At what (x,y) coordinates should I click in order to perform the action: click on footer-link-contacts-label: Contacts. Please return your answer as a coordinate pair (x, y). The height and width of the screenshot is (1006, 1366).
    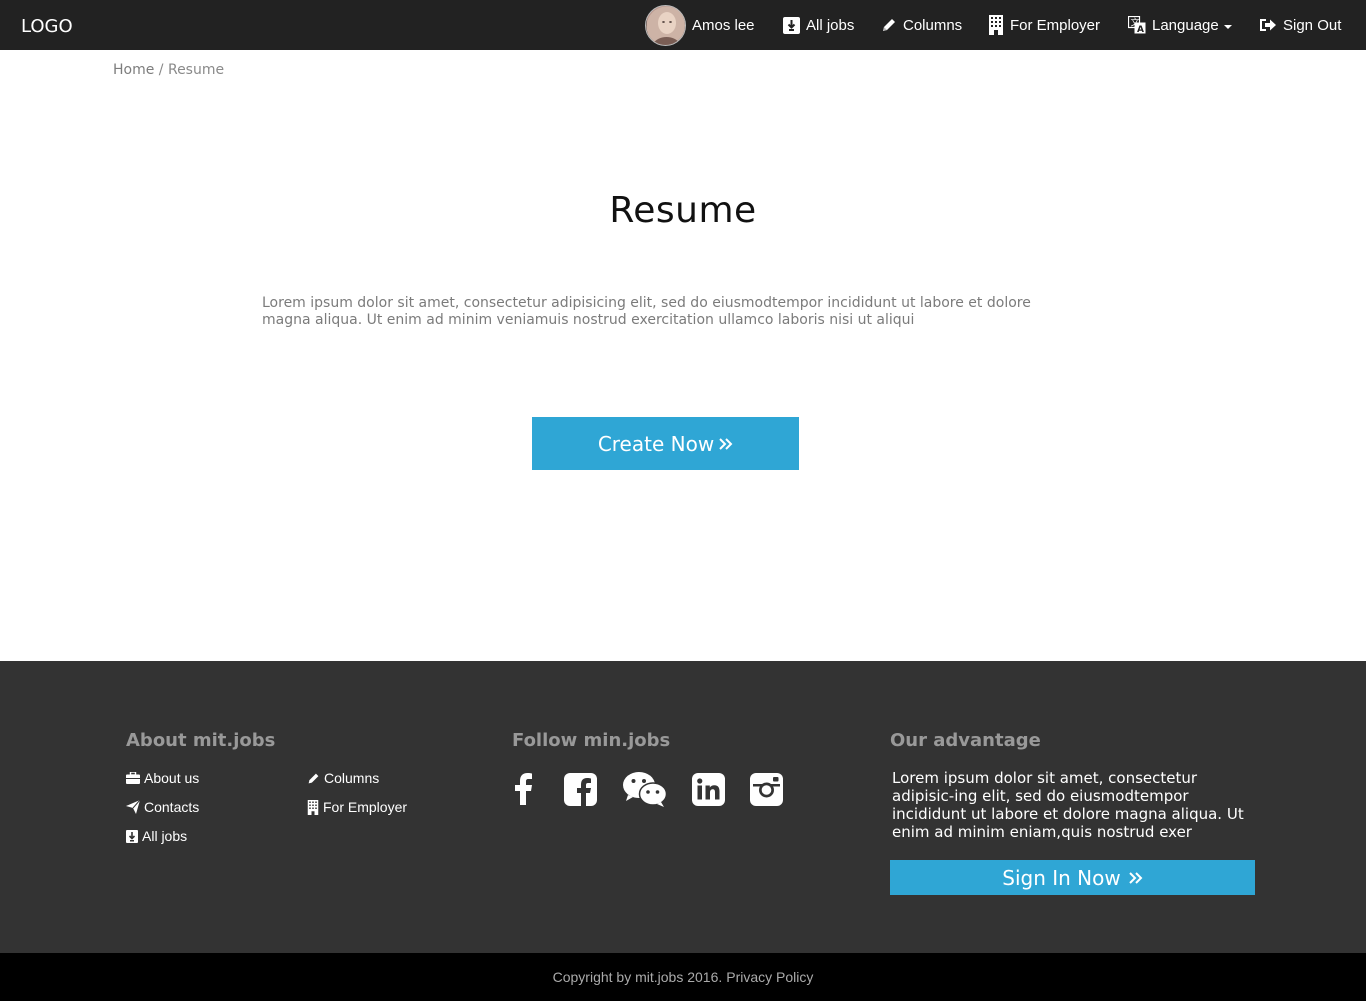
    Looking at the image, I should click on (172, 807).